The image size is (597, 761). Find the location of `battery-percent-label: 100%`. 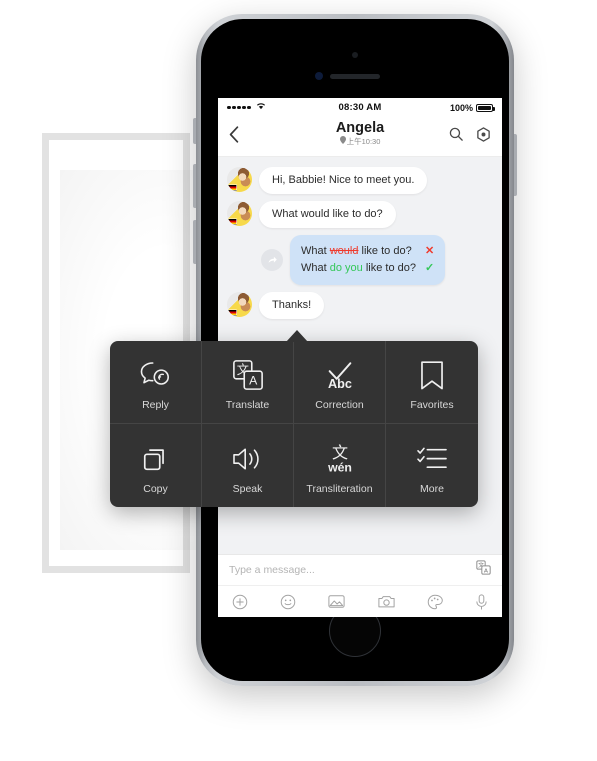

battery-percent-label: 100% is located at coordinates (461, 107).